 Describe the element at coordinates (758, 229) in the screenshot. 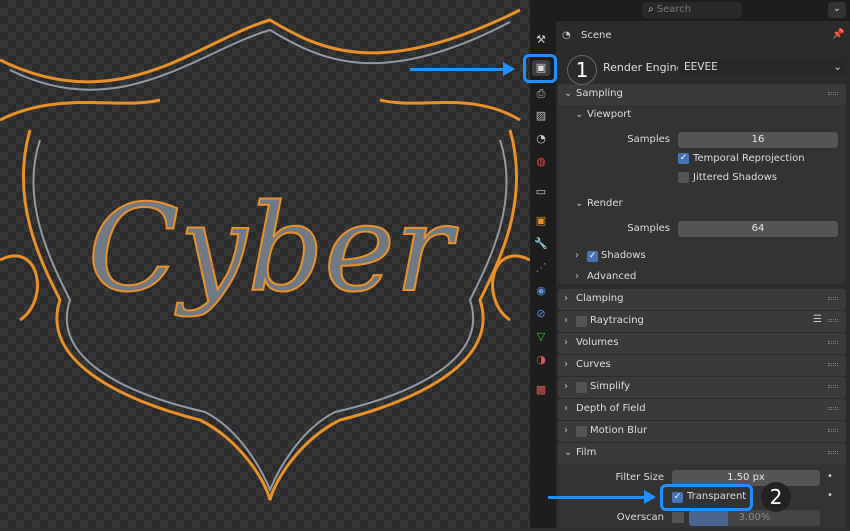

I see `render-samples-field: 64` at that location.